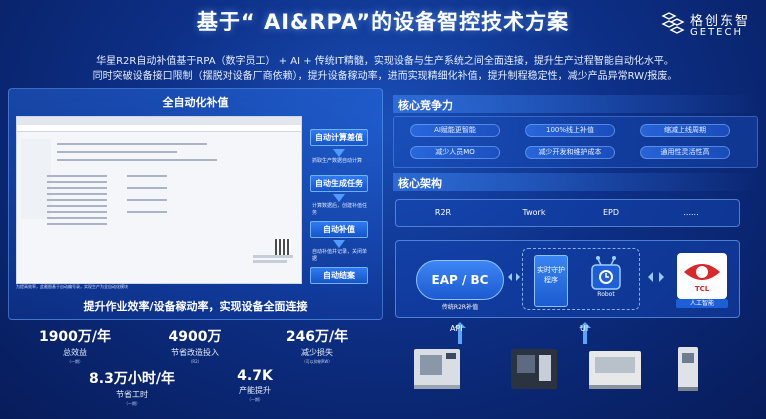  I want to click on api-label: API, so click(456, 328).